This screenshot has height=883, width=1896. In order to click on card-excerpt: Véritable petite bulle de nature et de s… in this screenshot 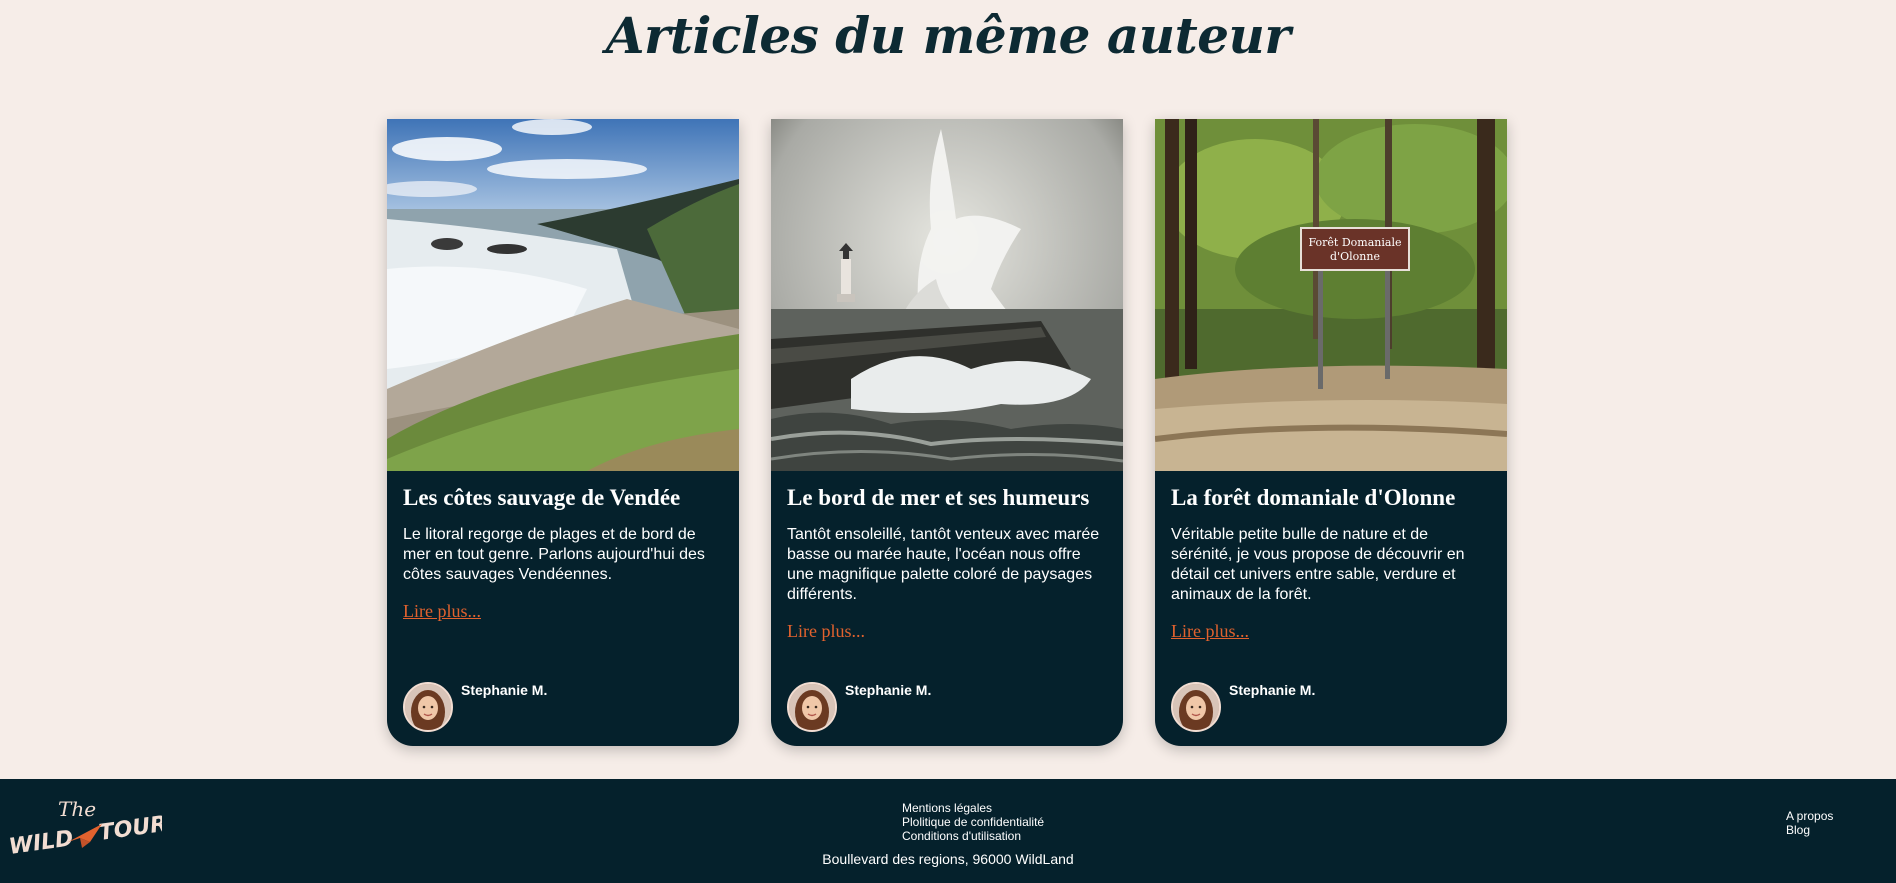, I will do `click(1318, 564)`.